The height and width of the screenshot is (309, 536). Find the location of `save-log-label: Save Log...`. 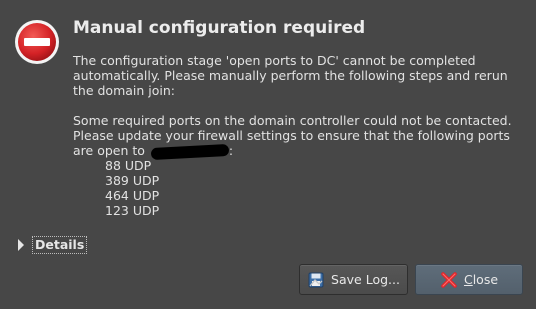

save-log-label: Save Log... is located at coordinates (365, 279).